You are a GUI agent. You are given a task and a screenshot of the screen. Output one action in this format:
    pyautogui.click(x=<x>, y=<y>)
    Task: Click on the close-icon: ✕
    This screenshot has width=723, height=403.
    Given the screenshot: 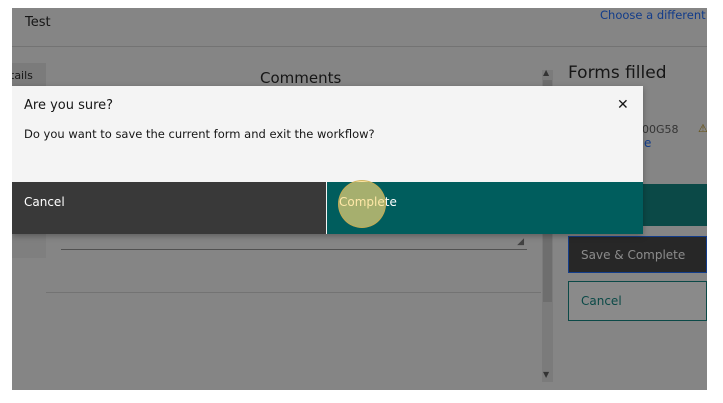 What is the action you would take?
    pyautogui.click(x=623, y=105)
    